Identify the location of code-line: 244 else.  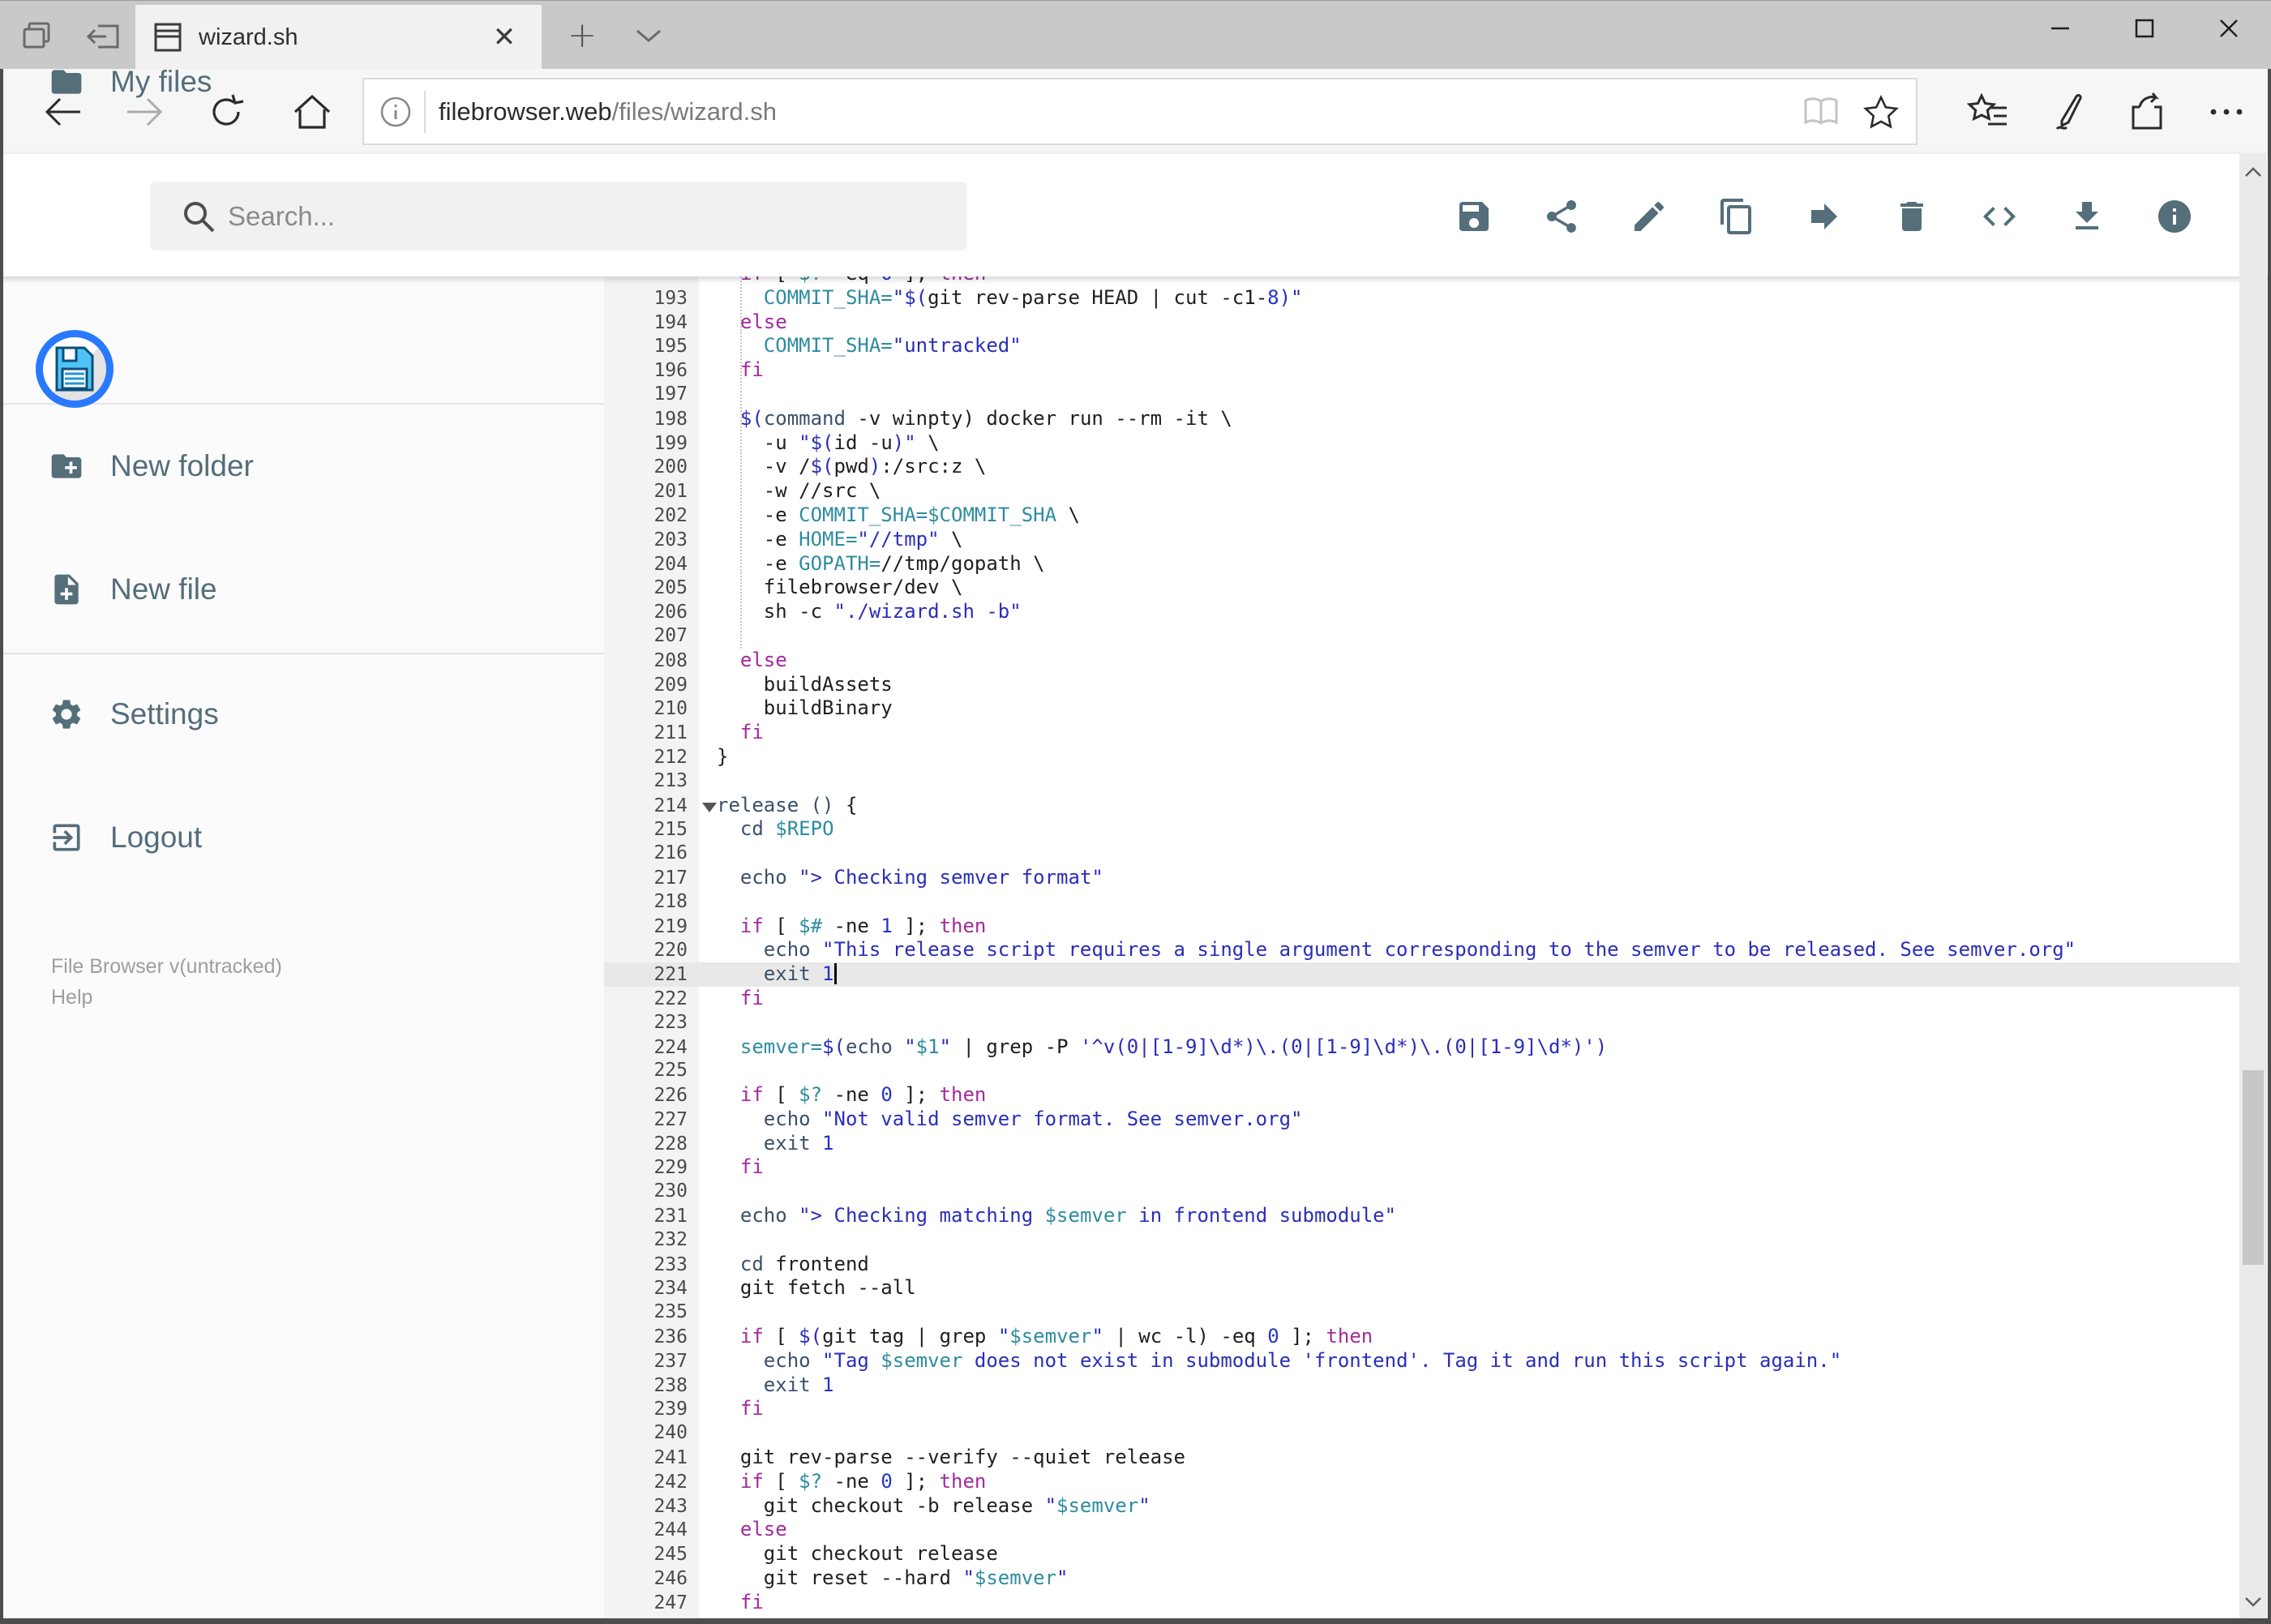
(1422, 1530).